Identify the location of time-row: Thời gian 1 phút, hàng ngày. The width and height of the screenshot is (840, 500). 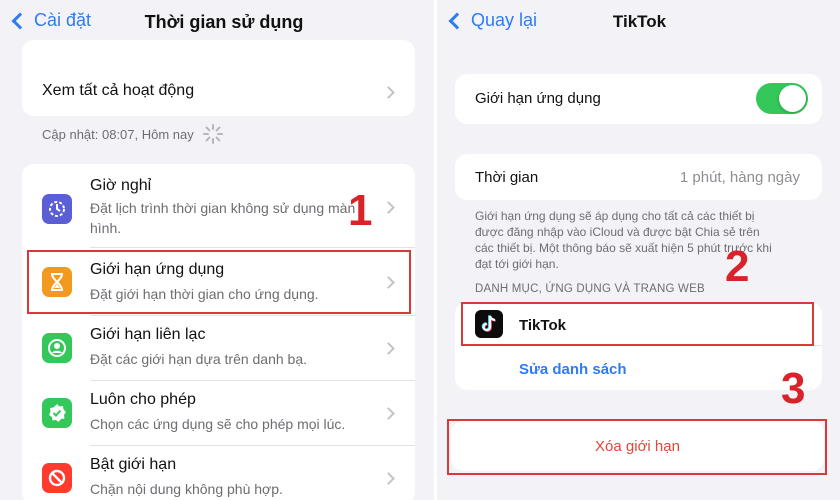
(638, 177).